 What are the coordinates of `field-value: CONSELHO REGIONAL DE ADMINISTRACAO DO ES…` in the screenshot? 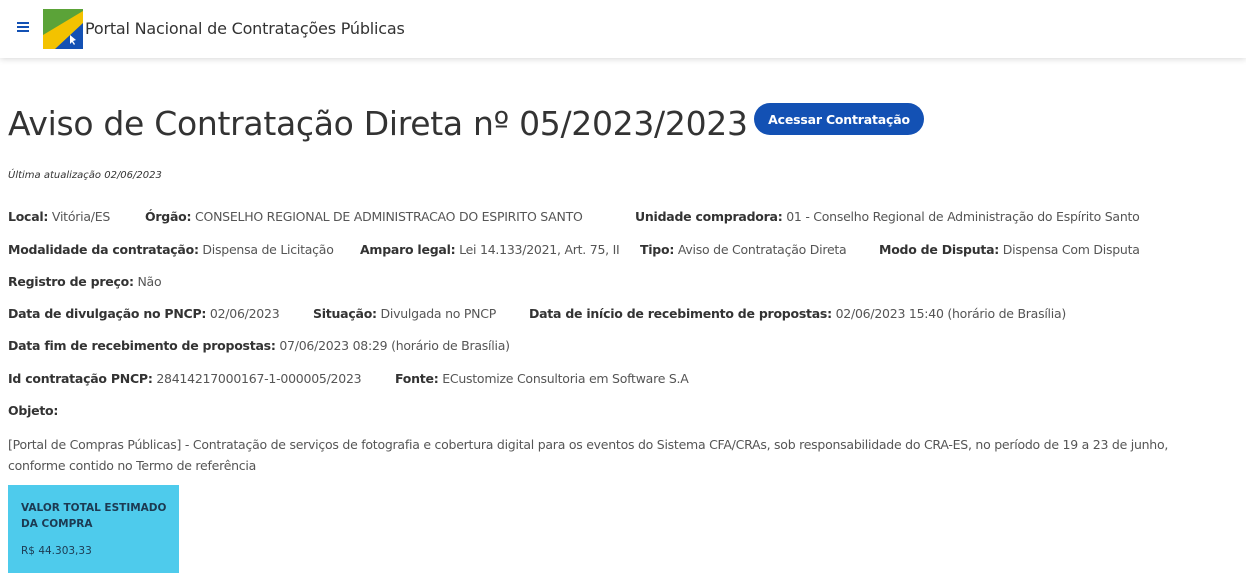 It's located at (389, 216).